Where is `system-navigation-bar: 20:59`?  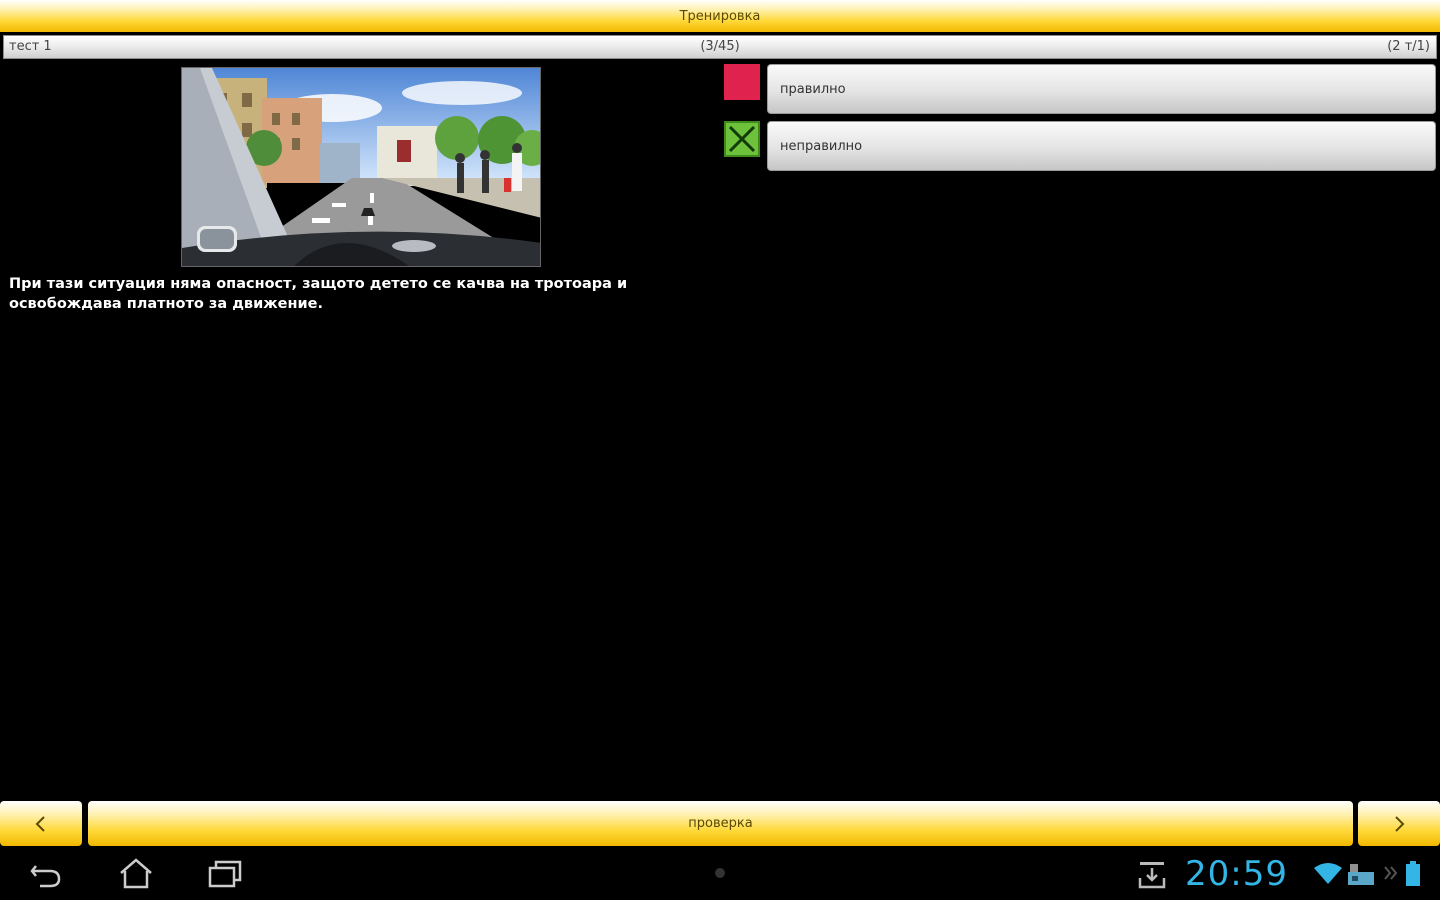
system-navigation-bar: 20:59 is located at coordinates (720, 874).